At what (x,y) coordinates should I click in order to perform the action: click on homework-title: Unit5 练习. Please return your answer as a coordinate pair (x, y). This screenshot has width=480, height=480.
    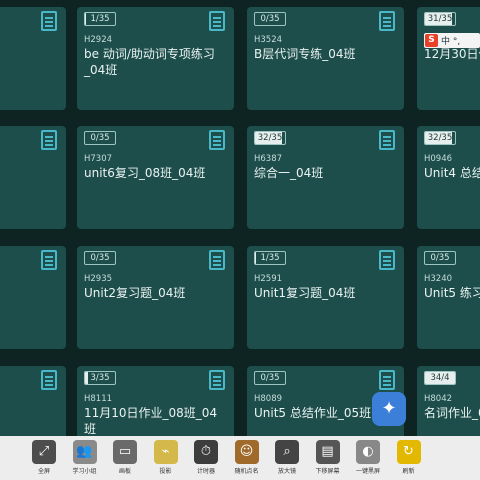
    Looking at the image, I should click on (452, 293).